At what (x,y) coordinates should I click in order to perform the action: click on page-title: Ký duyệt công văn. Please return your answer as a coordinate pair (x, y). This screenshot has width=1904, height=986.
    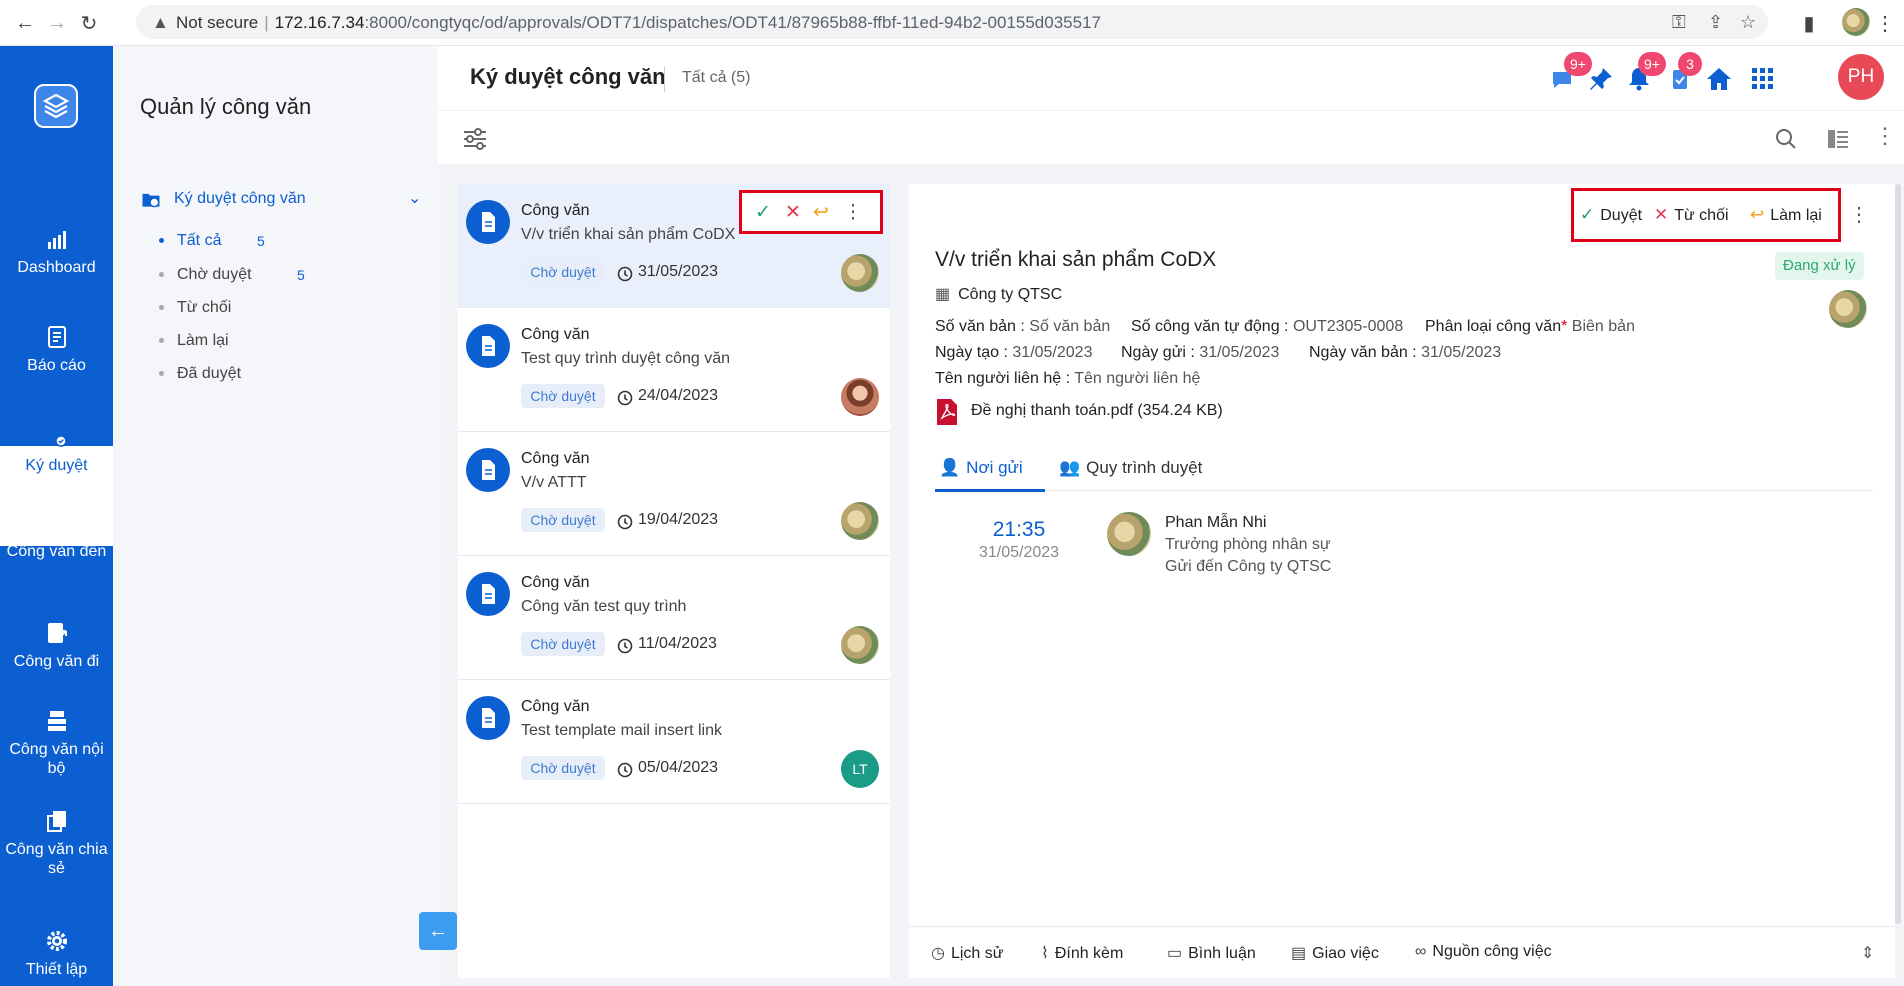
    Looking at the image, I should click on (568, 76).